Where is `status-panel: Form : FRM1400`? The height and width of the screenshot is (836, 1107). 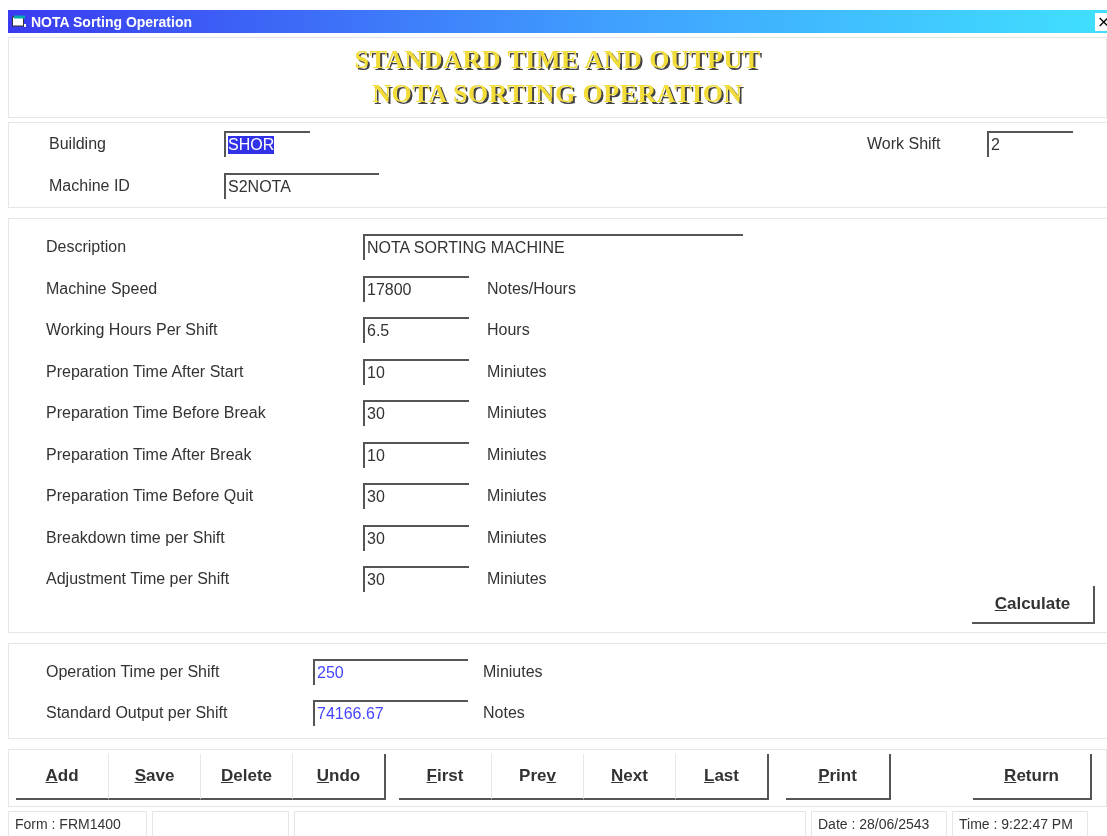 status-panel: Form : FRM1400 is located at coordinates (77, 823).